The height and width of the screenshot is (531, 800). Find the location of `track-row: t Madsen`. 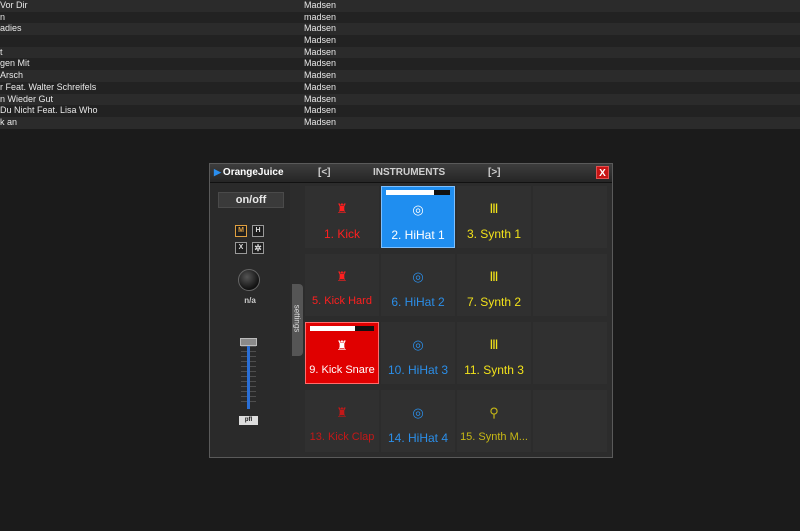

track-row: t Madsen is located at coordinates (400, 52).